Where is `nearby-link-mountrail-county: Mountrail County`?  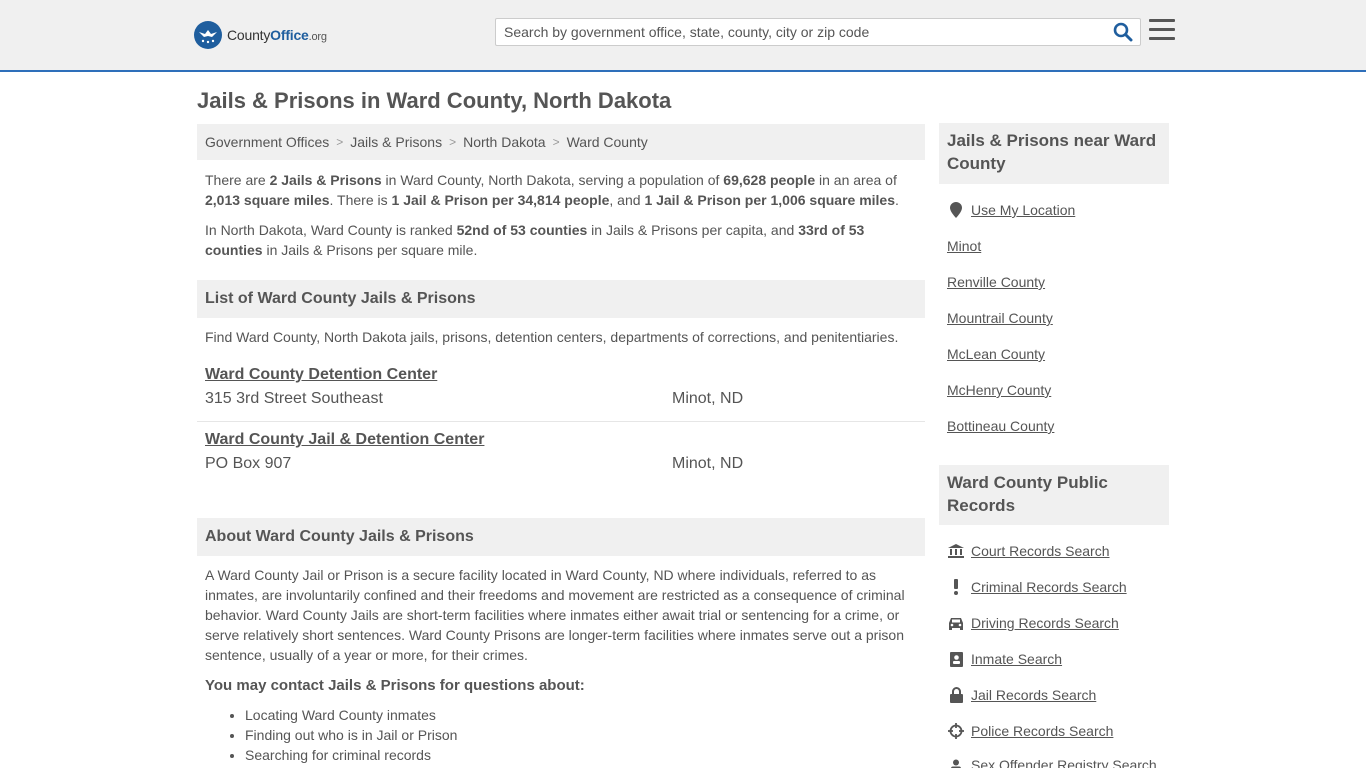 nearby-link-mountrail-county: Mountrail County is located at coordinates (1000, 318).